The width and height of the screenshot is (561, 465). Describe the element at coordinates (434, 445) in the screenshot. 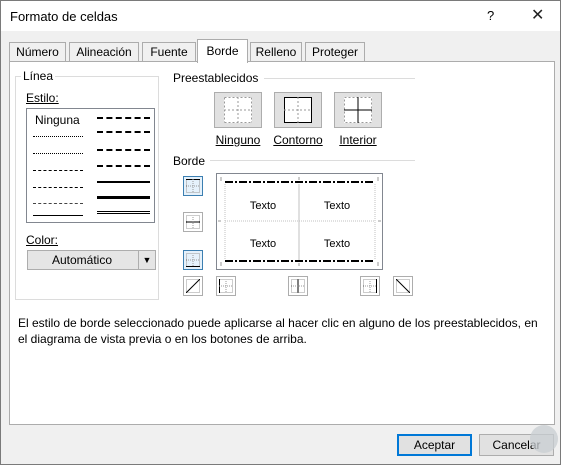

I see `accept-button: Aceptar` at that location.